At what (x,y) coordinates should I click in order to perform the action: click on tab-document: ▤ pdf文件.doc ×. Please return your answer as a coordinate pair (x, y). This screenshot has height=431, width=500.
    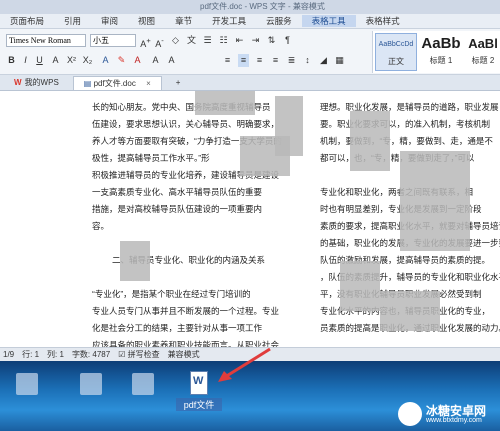
    Looking at the image, I should click on (117, 83).